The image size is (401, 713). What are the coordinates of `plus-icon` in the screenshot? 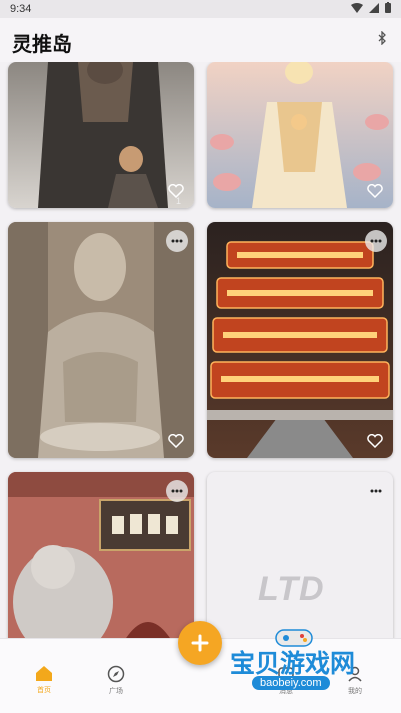 It's located at (200, 643).